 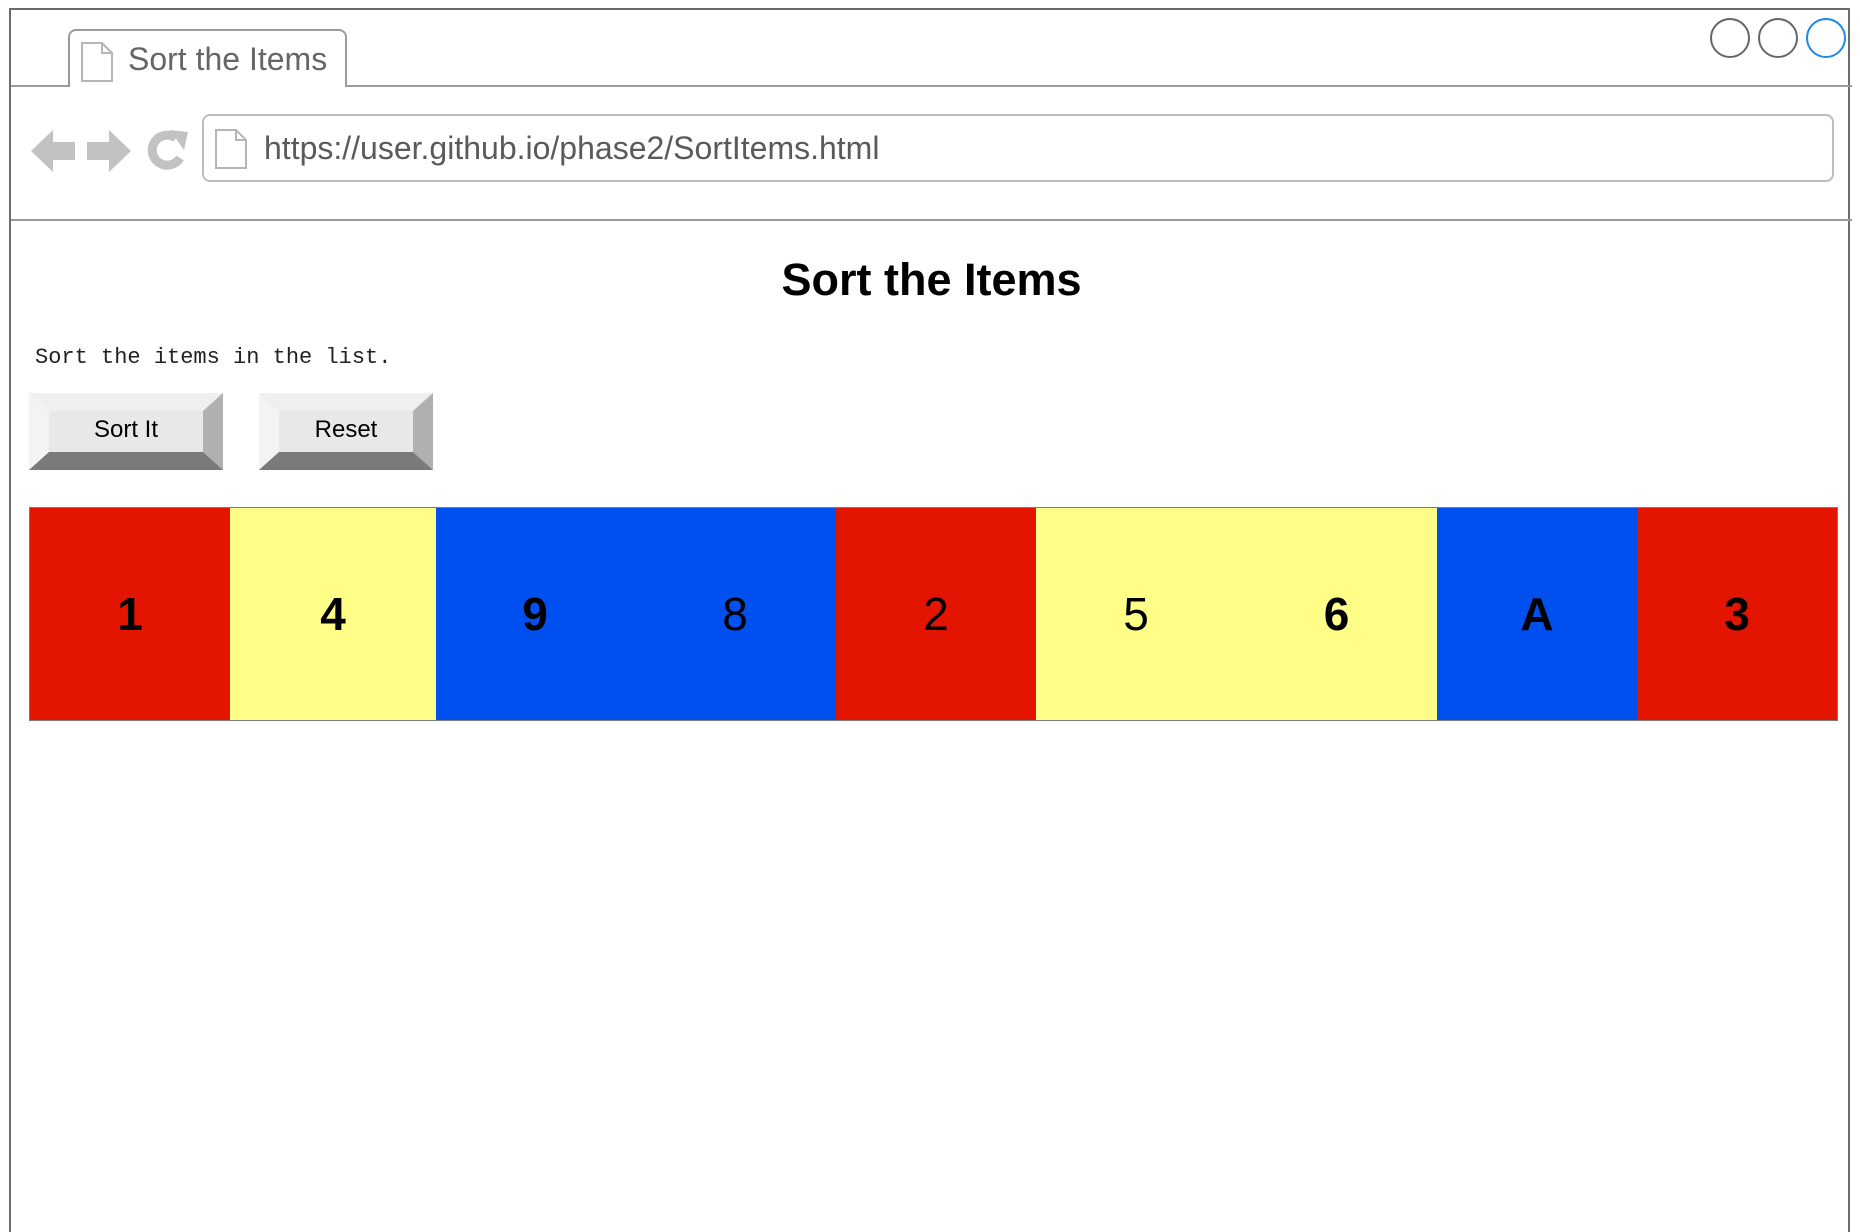 What do you see at coordinates (228, 59) in the screenshot?
I see `tab-title: Sort the Items` at bounding box center [228, 59].